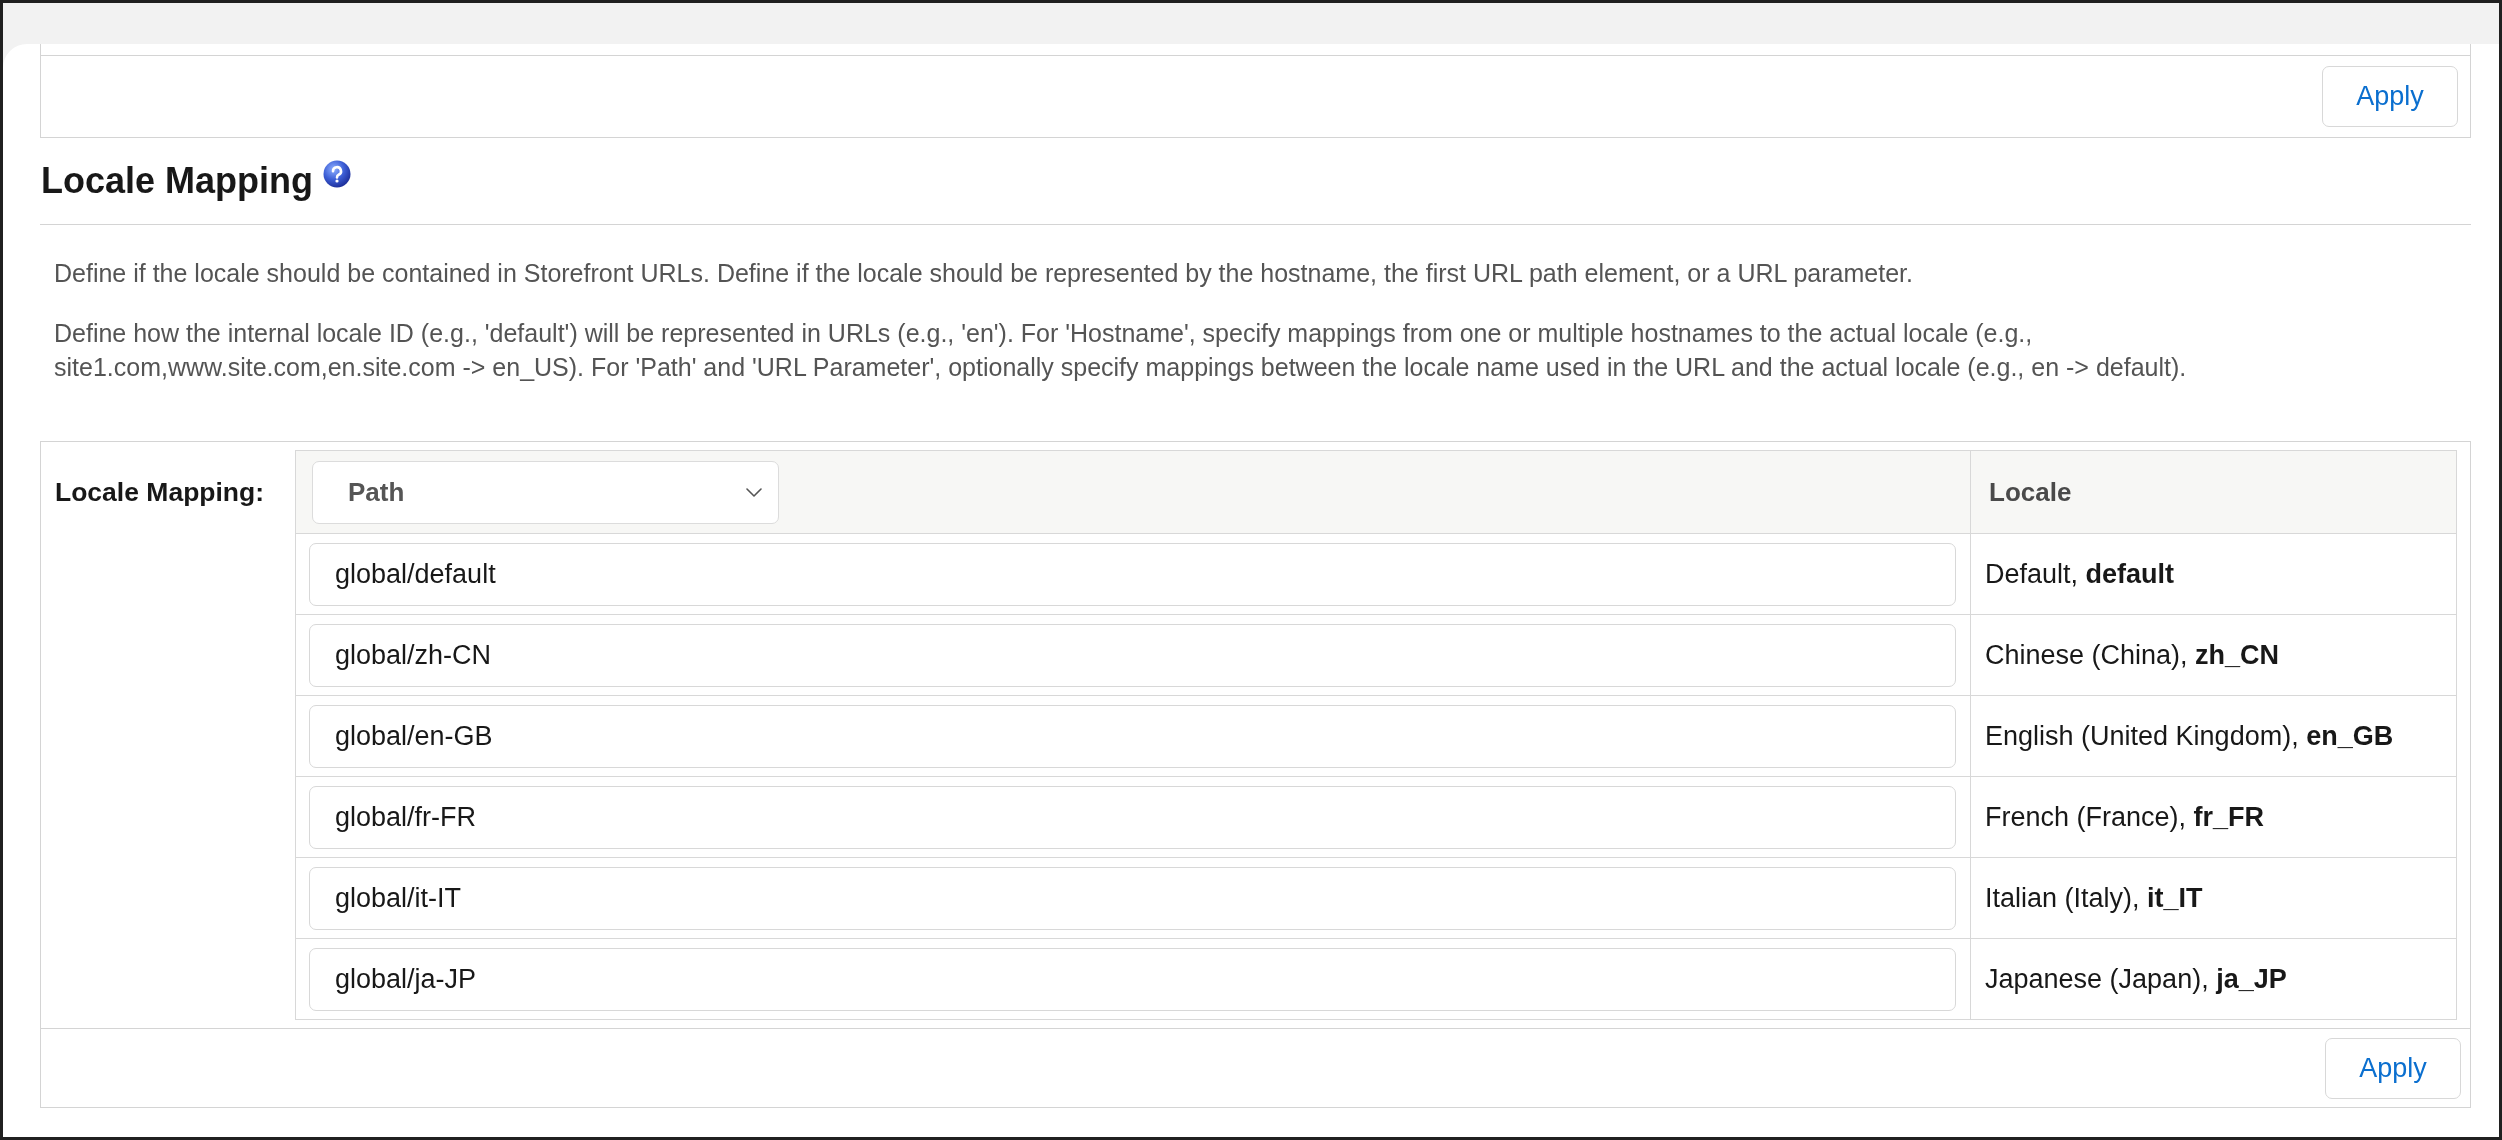 Image resolution: width=2502 pixels, height=1140 pixels. I want to click on path-input: global/fr-FR, so click(1132, 817).